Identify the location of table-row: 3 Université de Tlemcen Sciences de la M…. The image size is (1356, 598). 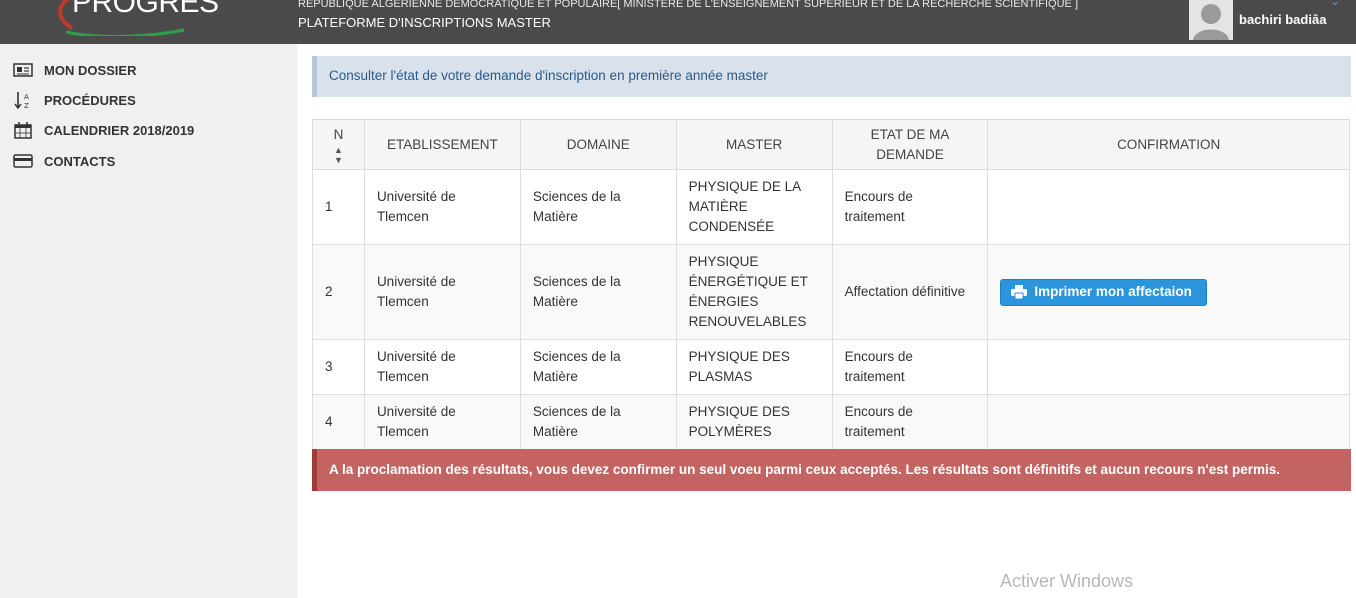
(831, 367).